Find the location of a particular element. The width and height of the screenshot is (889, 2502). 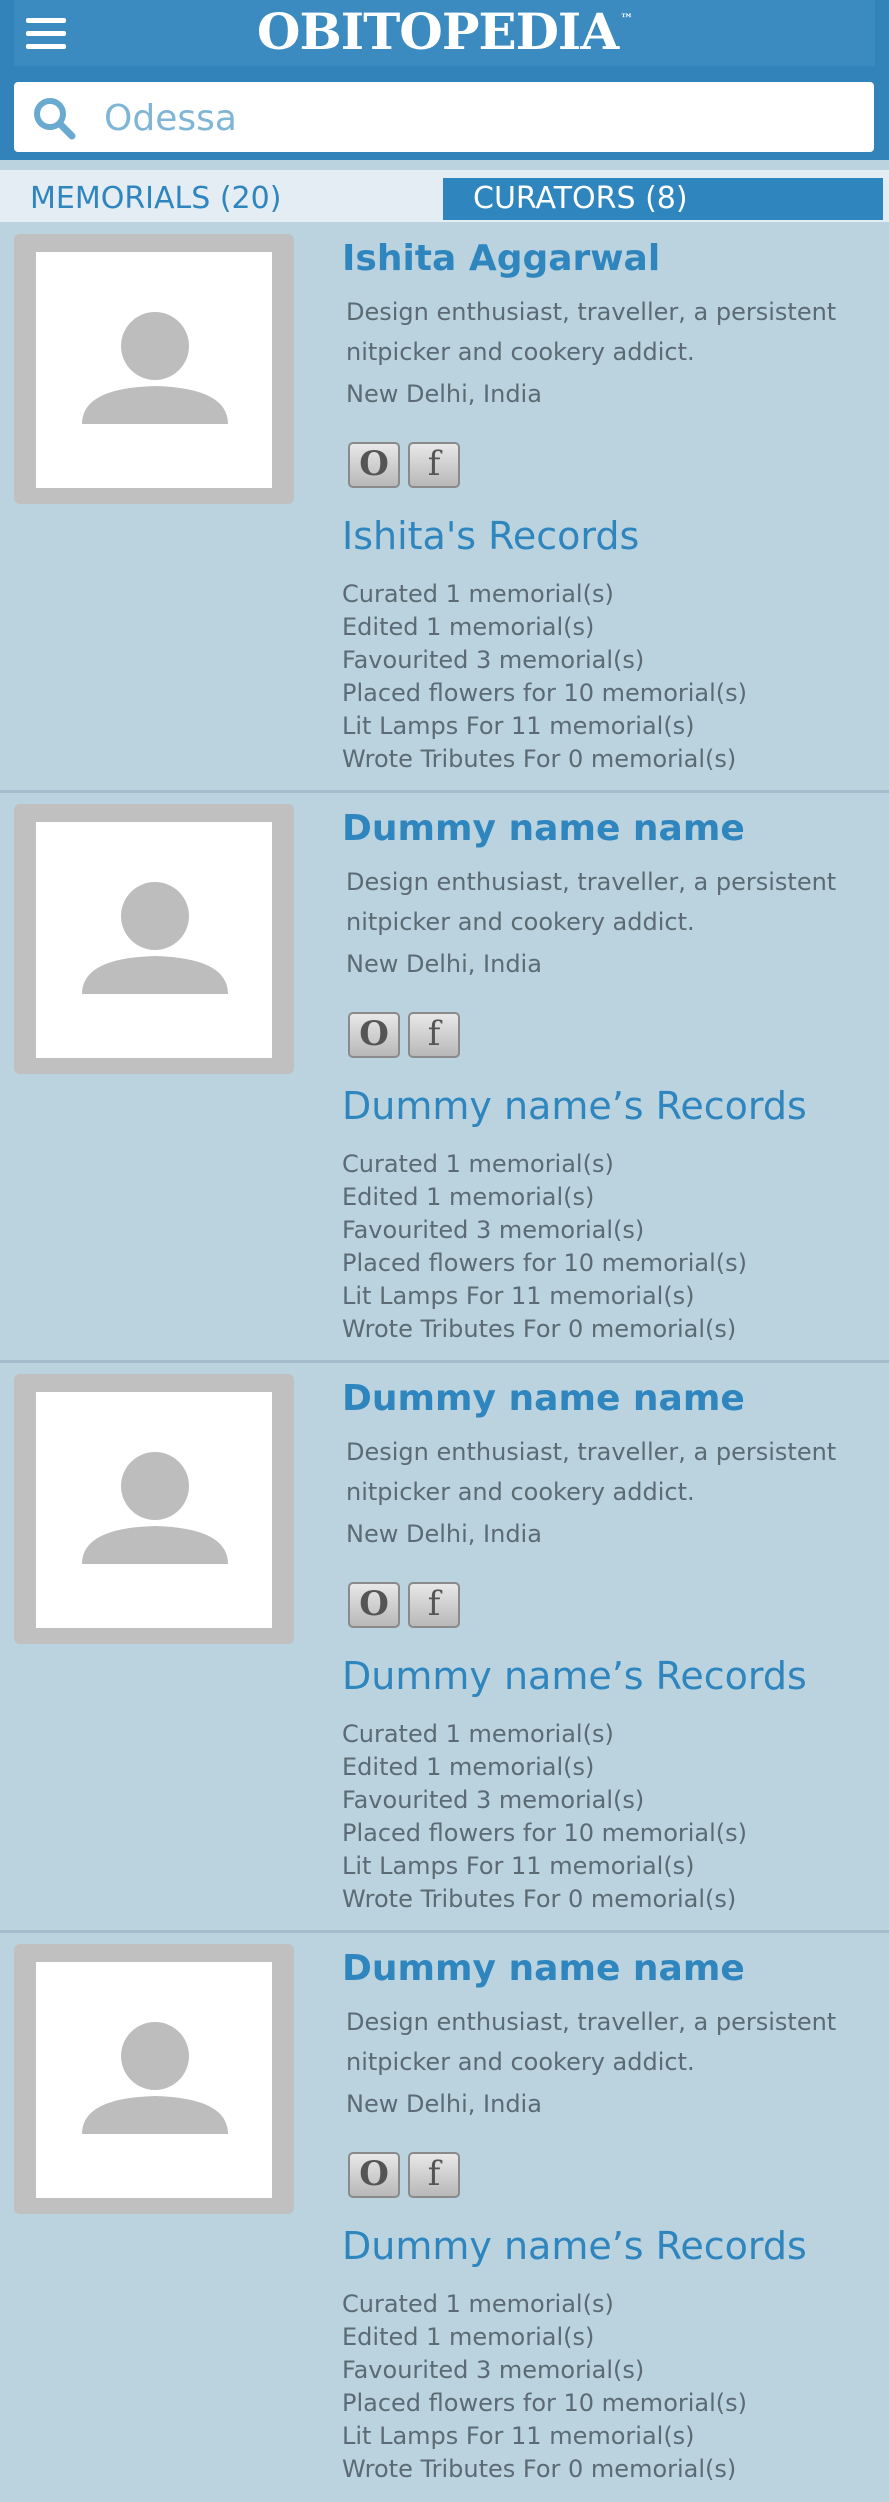

search-input is located at coordinates (474, 118).